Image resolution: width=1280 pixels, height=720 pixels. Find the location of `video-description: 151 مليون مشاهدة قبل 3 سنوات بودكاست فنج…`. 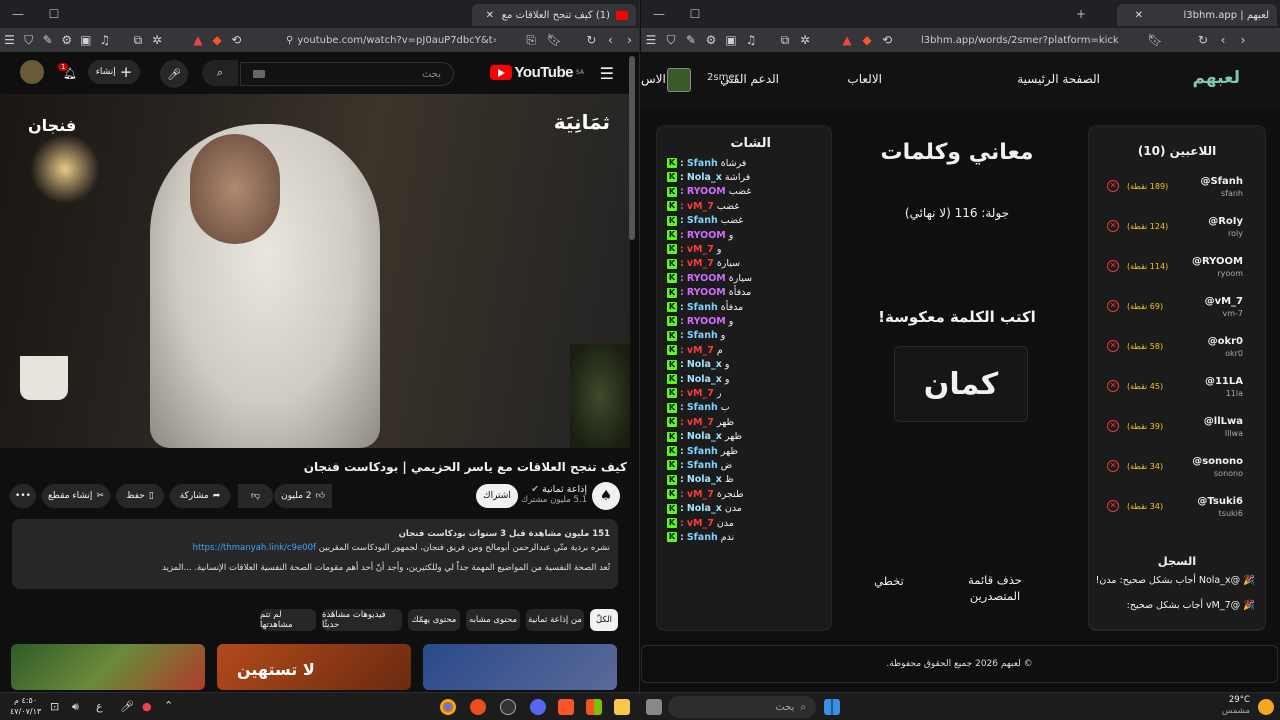

video-description: 151 مليون مشاهدة قبل 3 سنوات بودكاست فنج… is located at coordinates (315, 554).